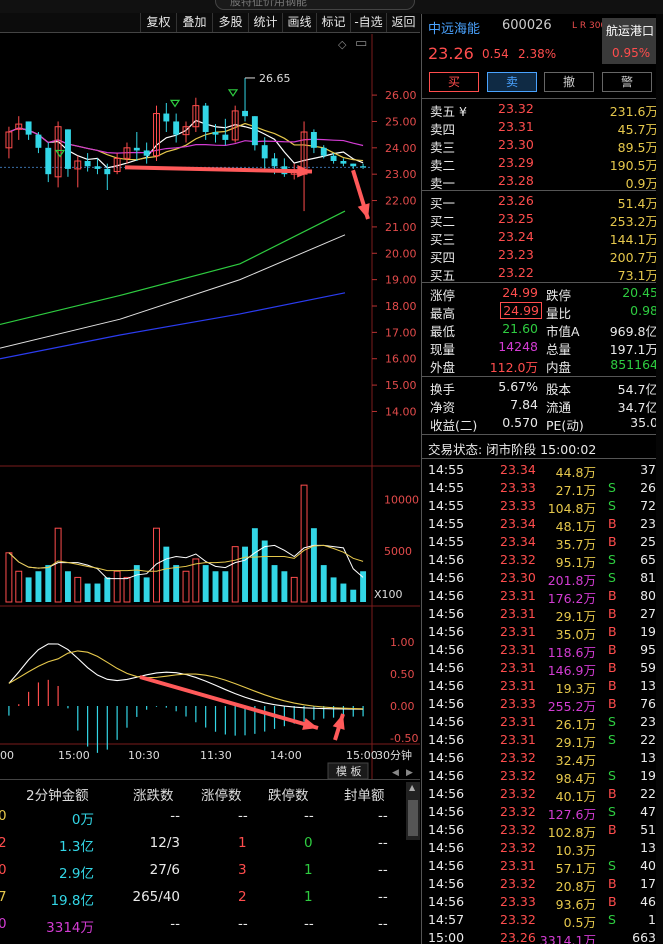 This screenshot has width=663, height=944. I want to click on tick-row: 14:56 23.32 32.4万 13, so click(542, 758).